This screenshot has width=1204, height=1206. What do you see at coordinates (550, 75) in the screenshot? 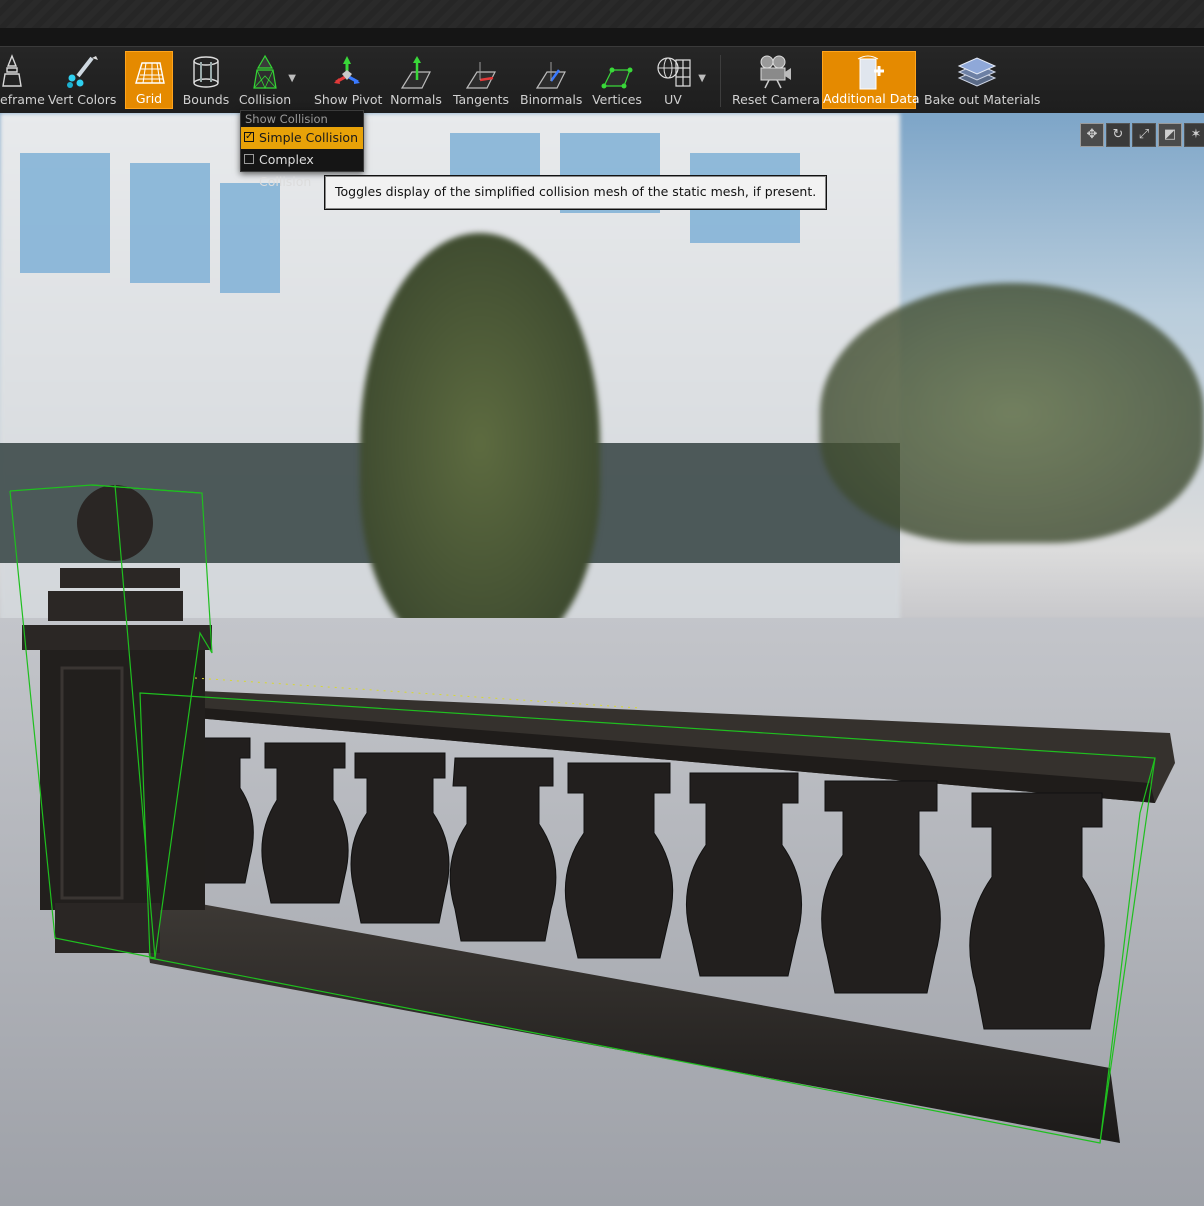
I see `binormals-icon` at bounding box center [550, 75].